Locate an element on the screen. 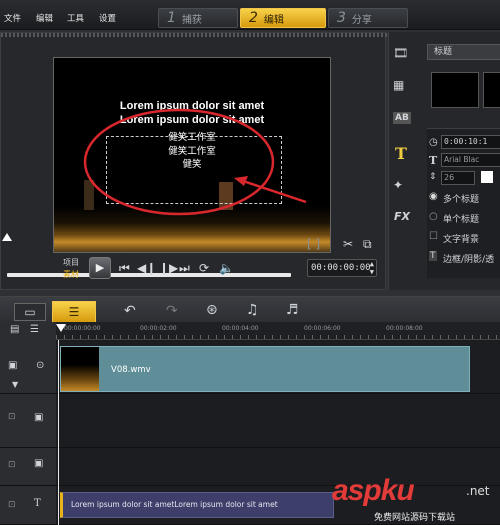 The height and width of the screenshot is (525, 500). ruler-tick: 00:00:04:00 is located at coordinates (240, 328).